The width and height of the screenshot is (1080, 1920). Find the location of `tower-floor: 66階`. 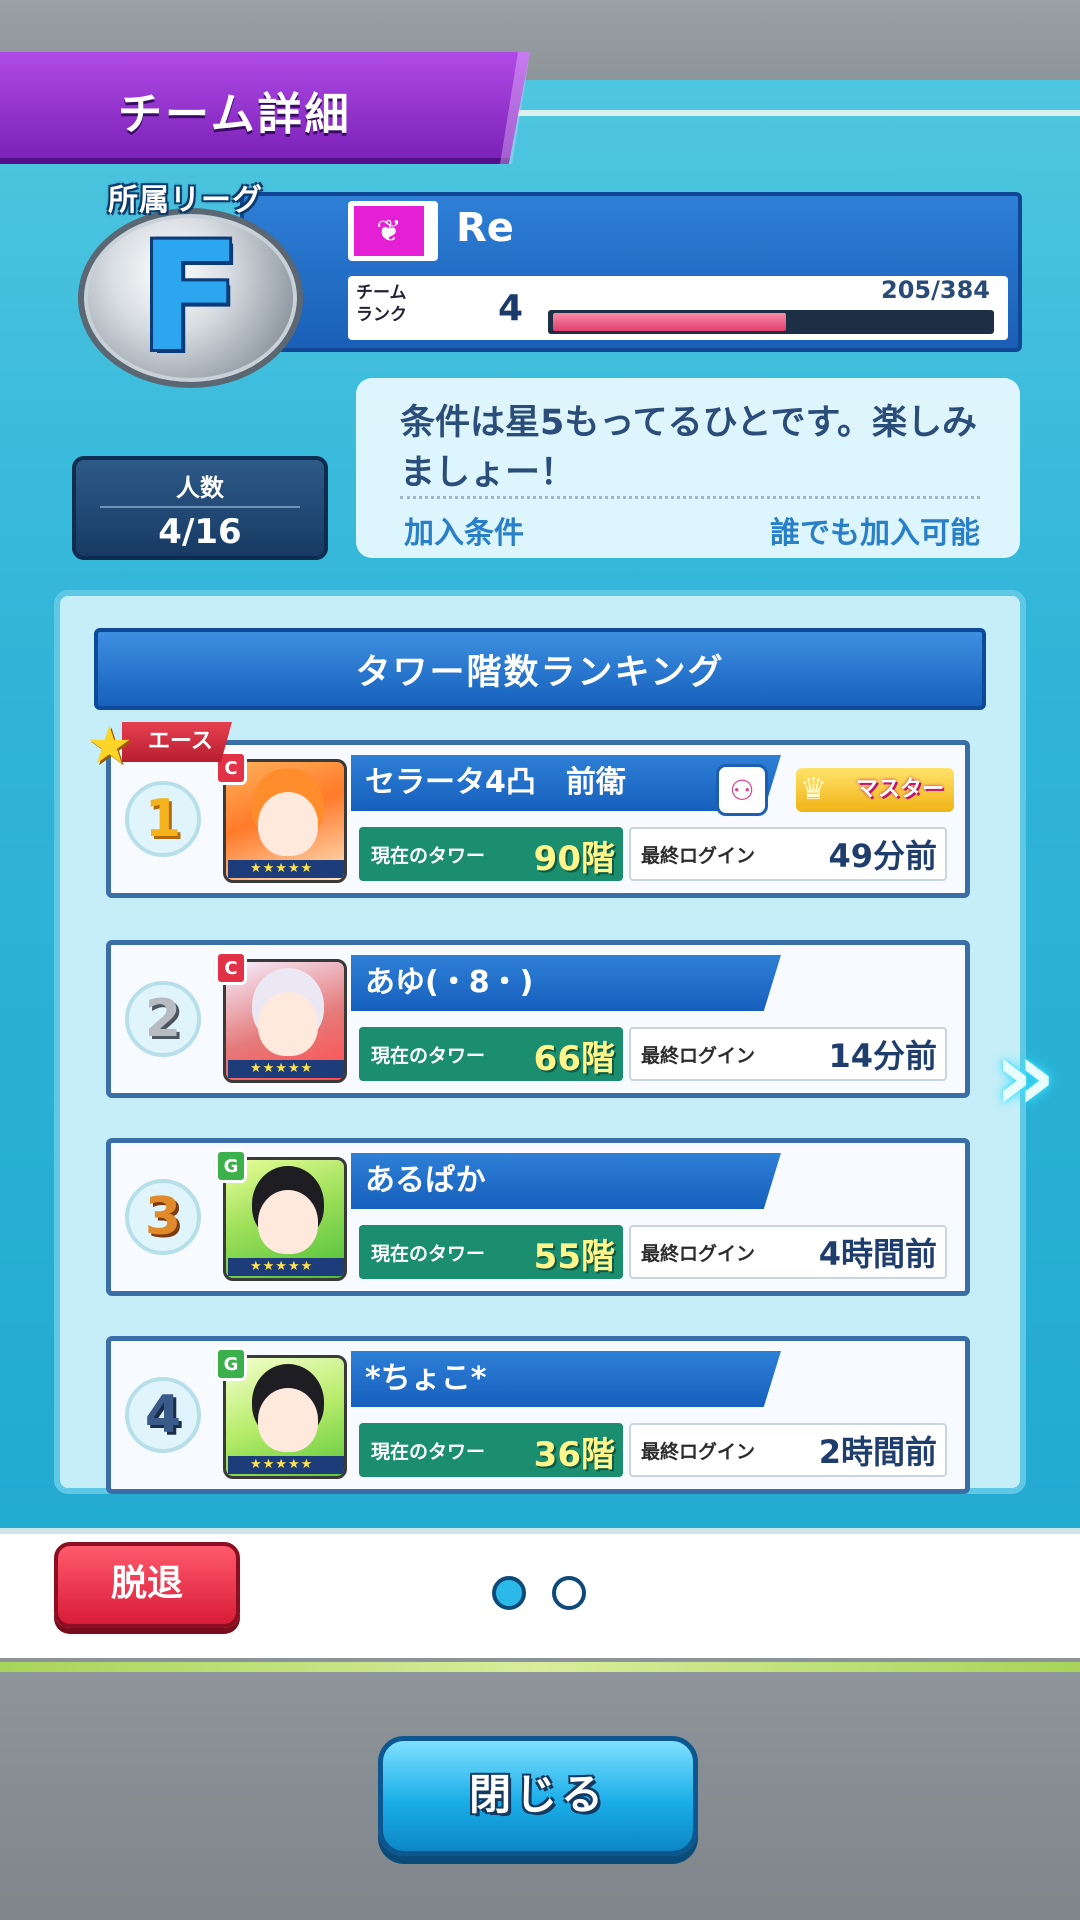

tower-floor: 66階 is located at coordinates (574, 1059).